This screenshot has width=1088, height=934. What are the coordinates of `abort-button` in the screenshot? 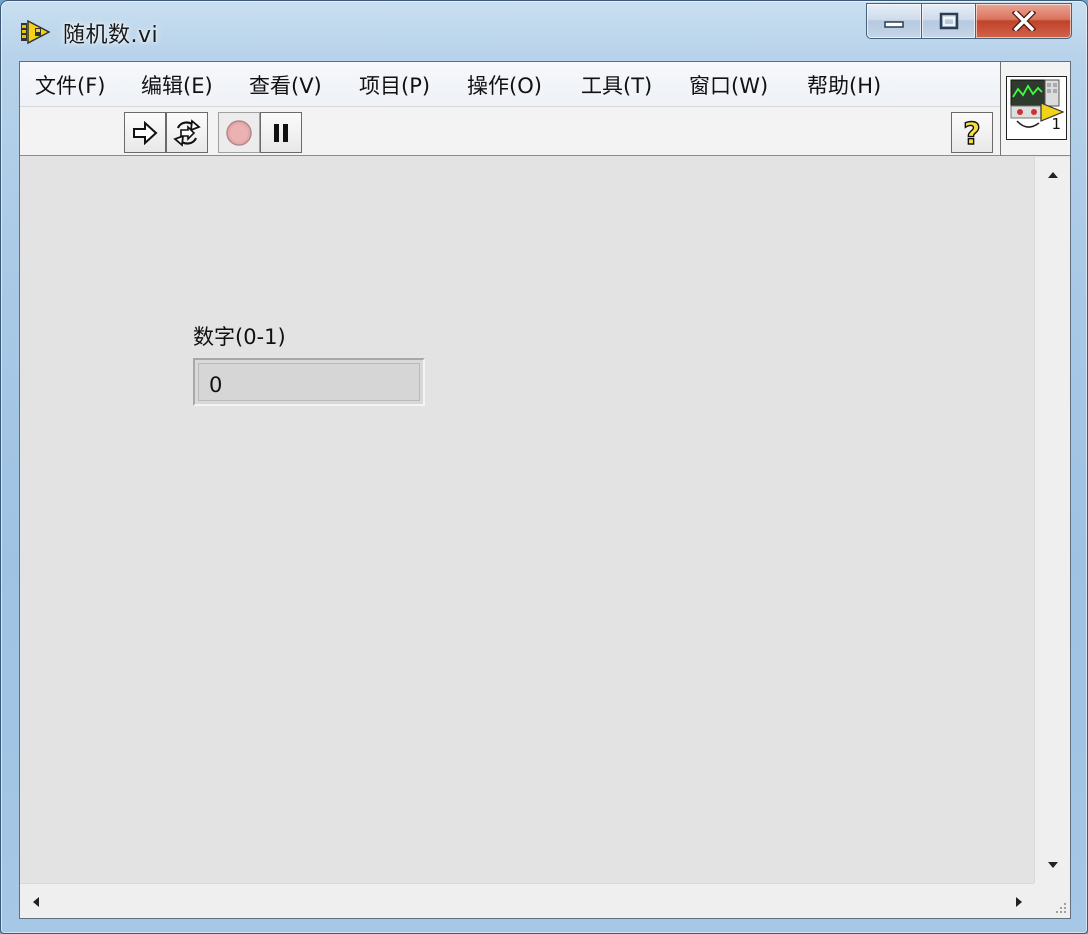 It's located at (239, 132).